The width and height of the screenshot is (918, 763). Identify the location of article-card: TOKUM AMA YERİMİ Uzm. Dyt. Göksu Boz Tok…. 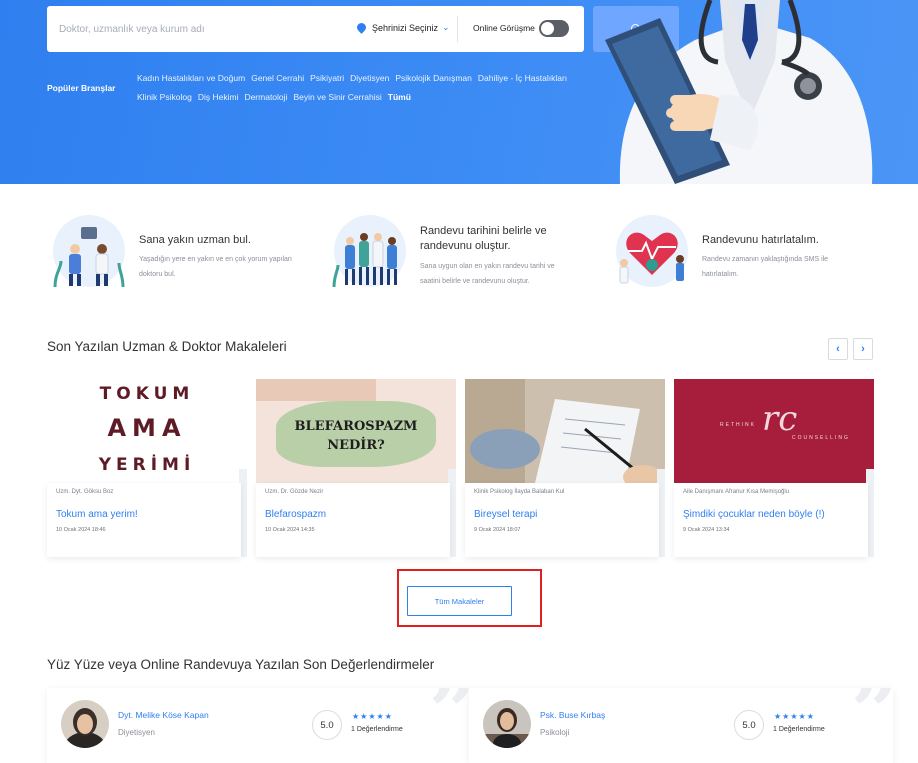
(147, 468).